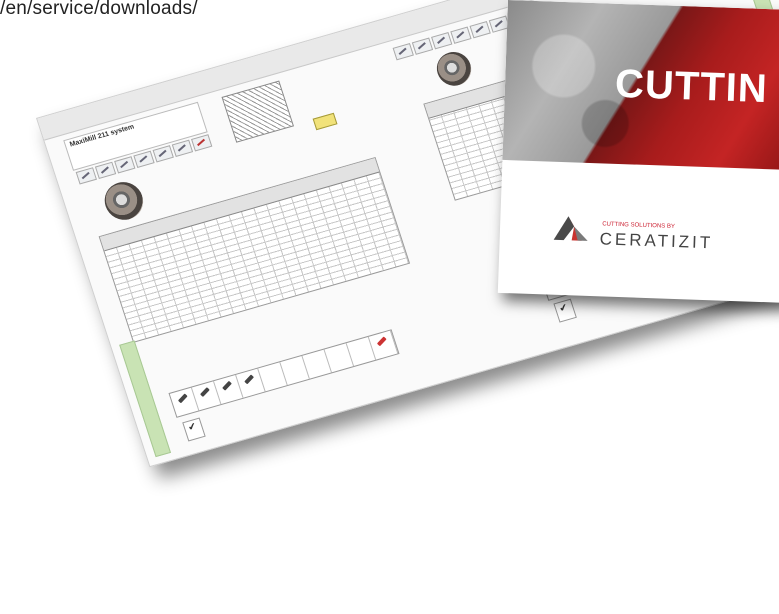 The height and width of the screenshot is (614, 779). Describe the element at coordinates (99, 10) in the screenshot. I see `url-text: /en/service/downloads/` at that location.